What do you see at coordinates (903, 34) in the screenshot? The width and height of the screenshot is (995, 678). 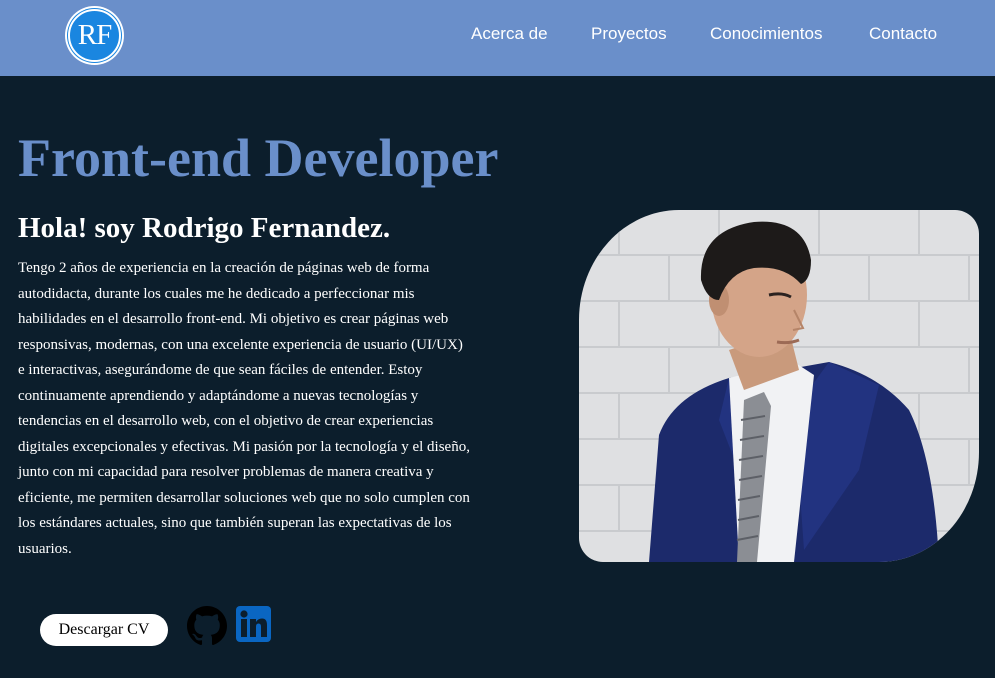 I see `nav-link-contacto: Contacto` at bounding box center [903, 34].